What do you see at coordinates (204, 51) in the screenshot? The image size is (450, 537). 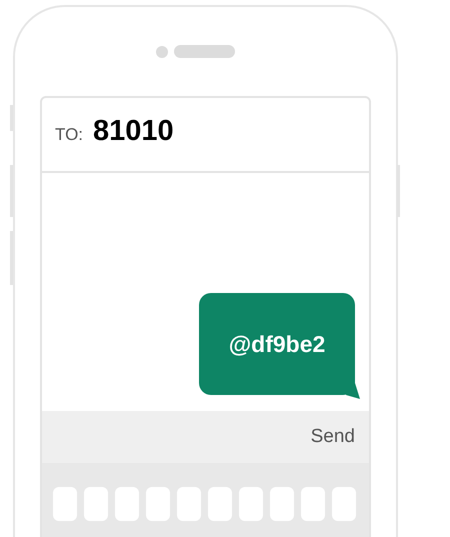 I see `speaker-icon` at bounding box center [204, 51].